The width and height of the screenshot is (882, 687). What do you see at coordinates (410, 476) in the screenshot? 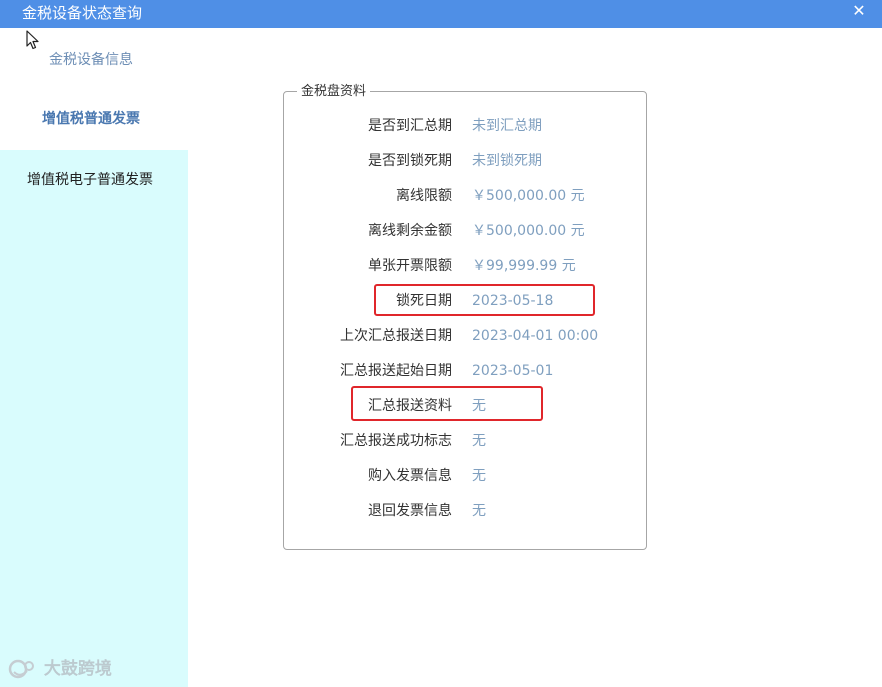
I see `info-label: 购入发票信息` at bounding box center [410, 476].